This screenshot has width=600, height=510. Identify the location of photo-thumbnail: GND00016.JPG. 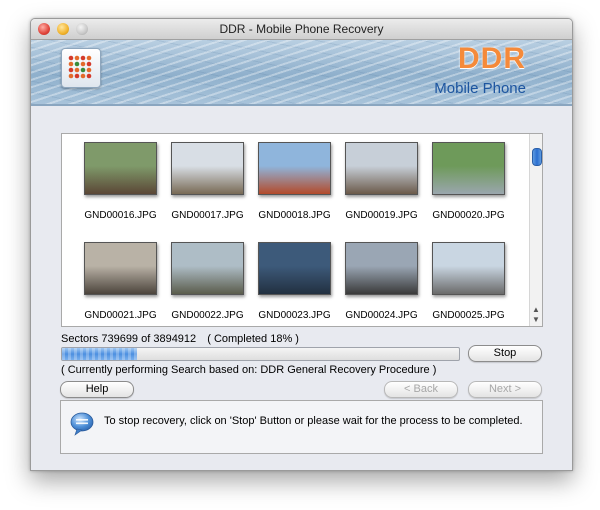
(120, 181).